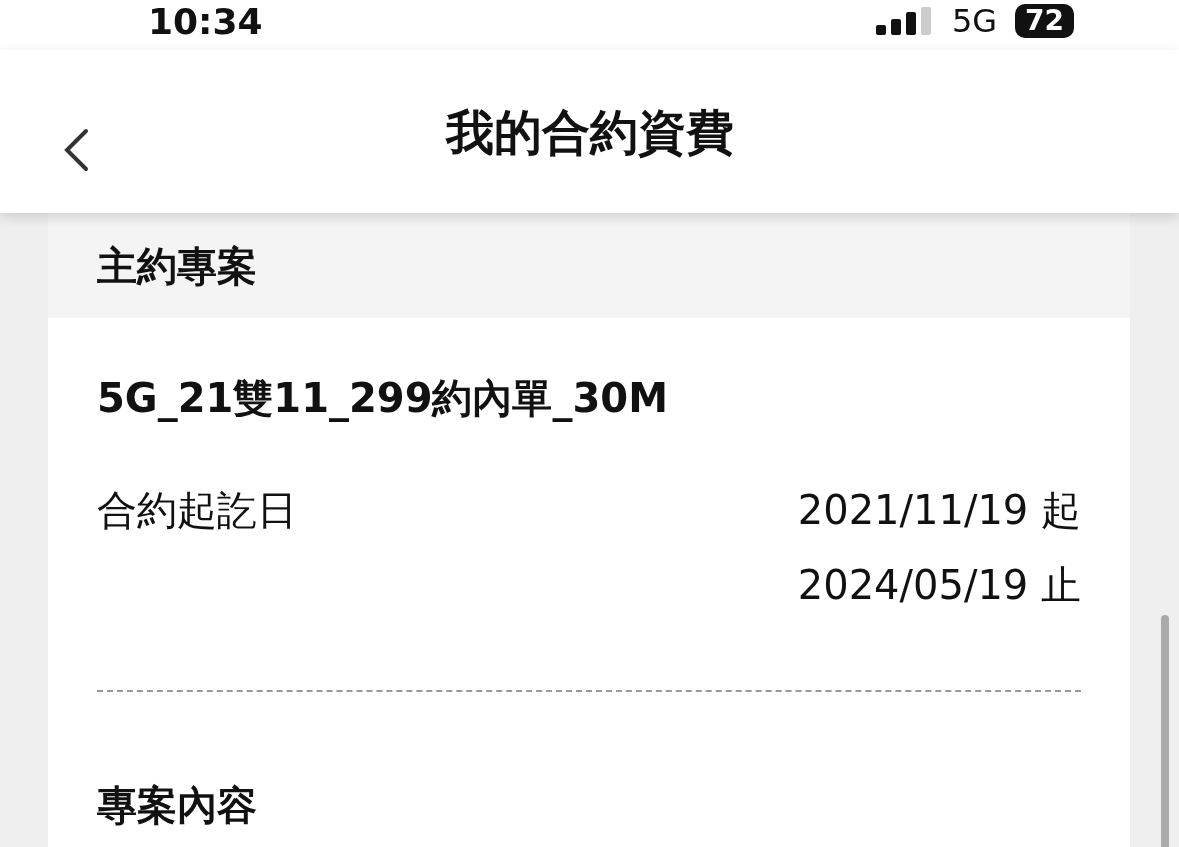 The image size is (1179, 847). What do you see at coordinates (383, 398) in the screenshot?
I see `plan-name: 5G_21雙11_299約內單_30M` at bounding box center [383, 398].